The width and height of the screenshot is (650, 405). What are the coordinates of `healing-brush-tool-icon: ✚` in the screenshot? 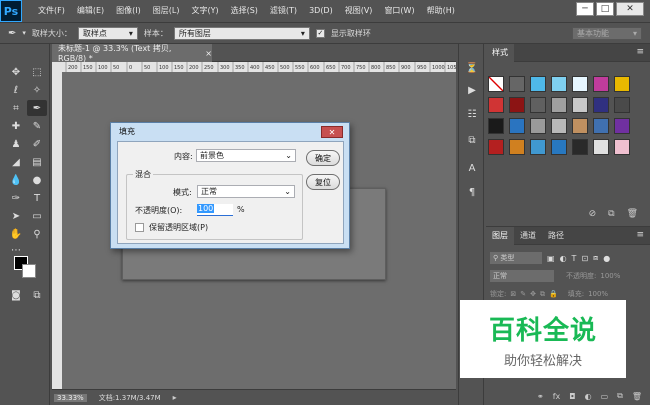 It's located at (16, 126).